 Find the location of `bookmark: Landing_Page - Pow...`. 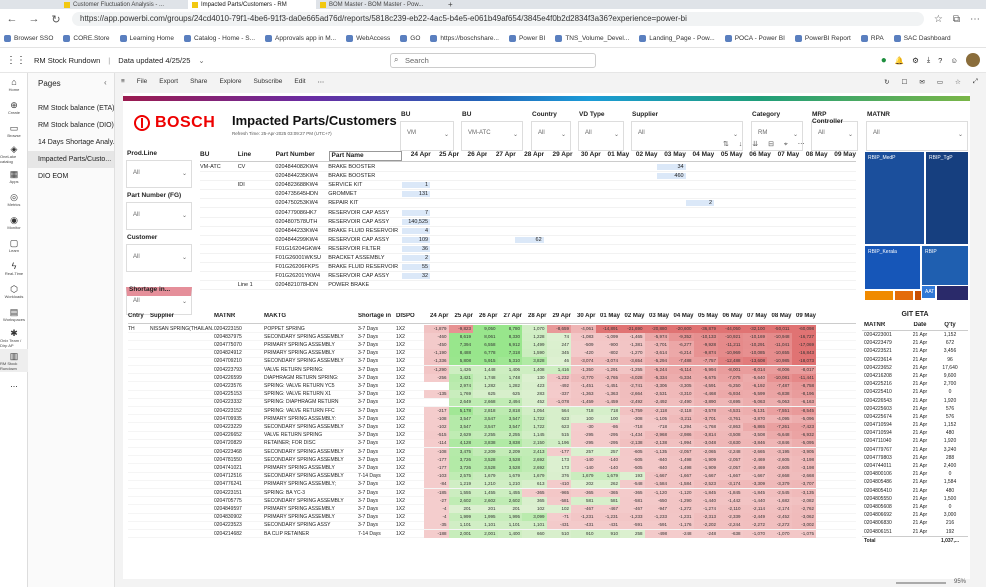

bookmark: Landing_Page - Pow... is located at coordinates (677, 38).